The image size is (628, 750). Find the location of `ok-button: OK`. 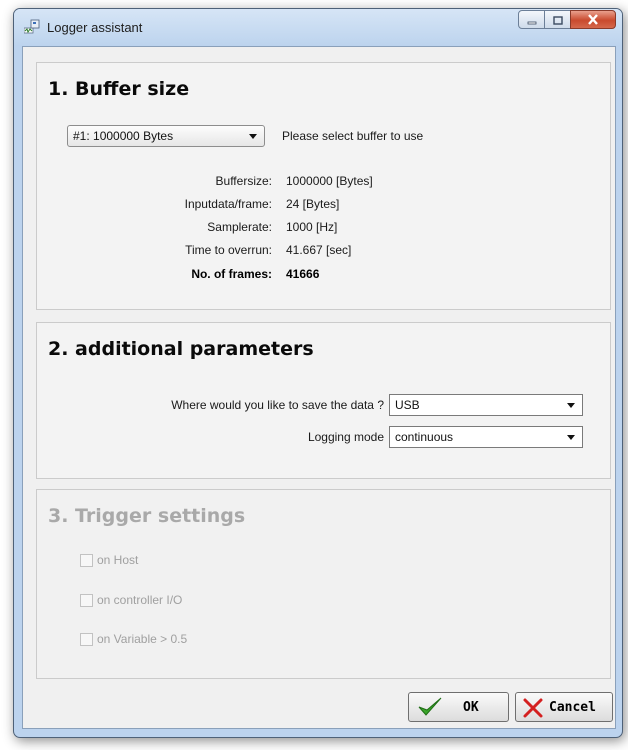

ok-button: OK is located at coordinates (458, 707).